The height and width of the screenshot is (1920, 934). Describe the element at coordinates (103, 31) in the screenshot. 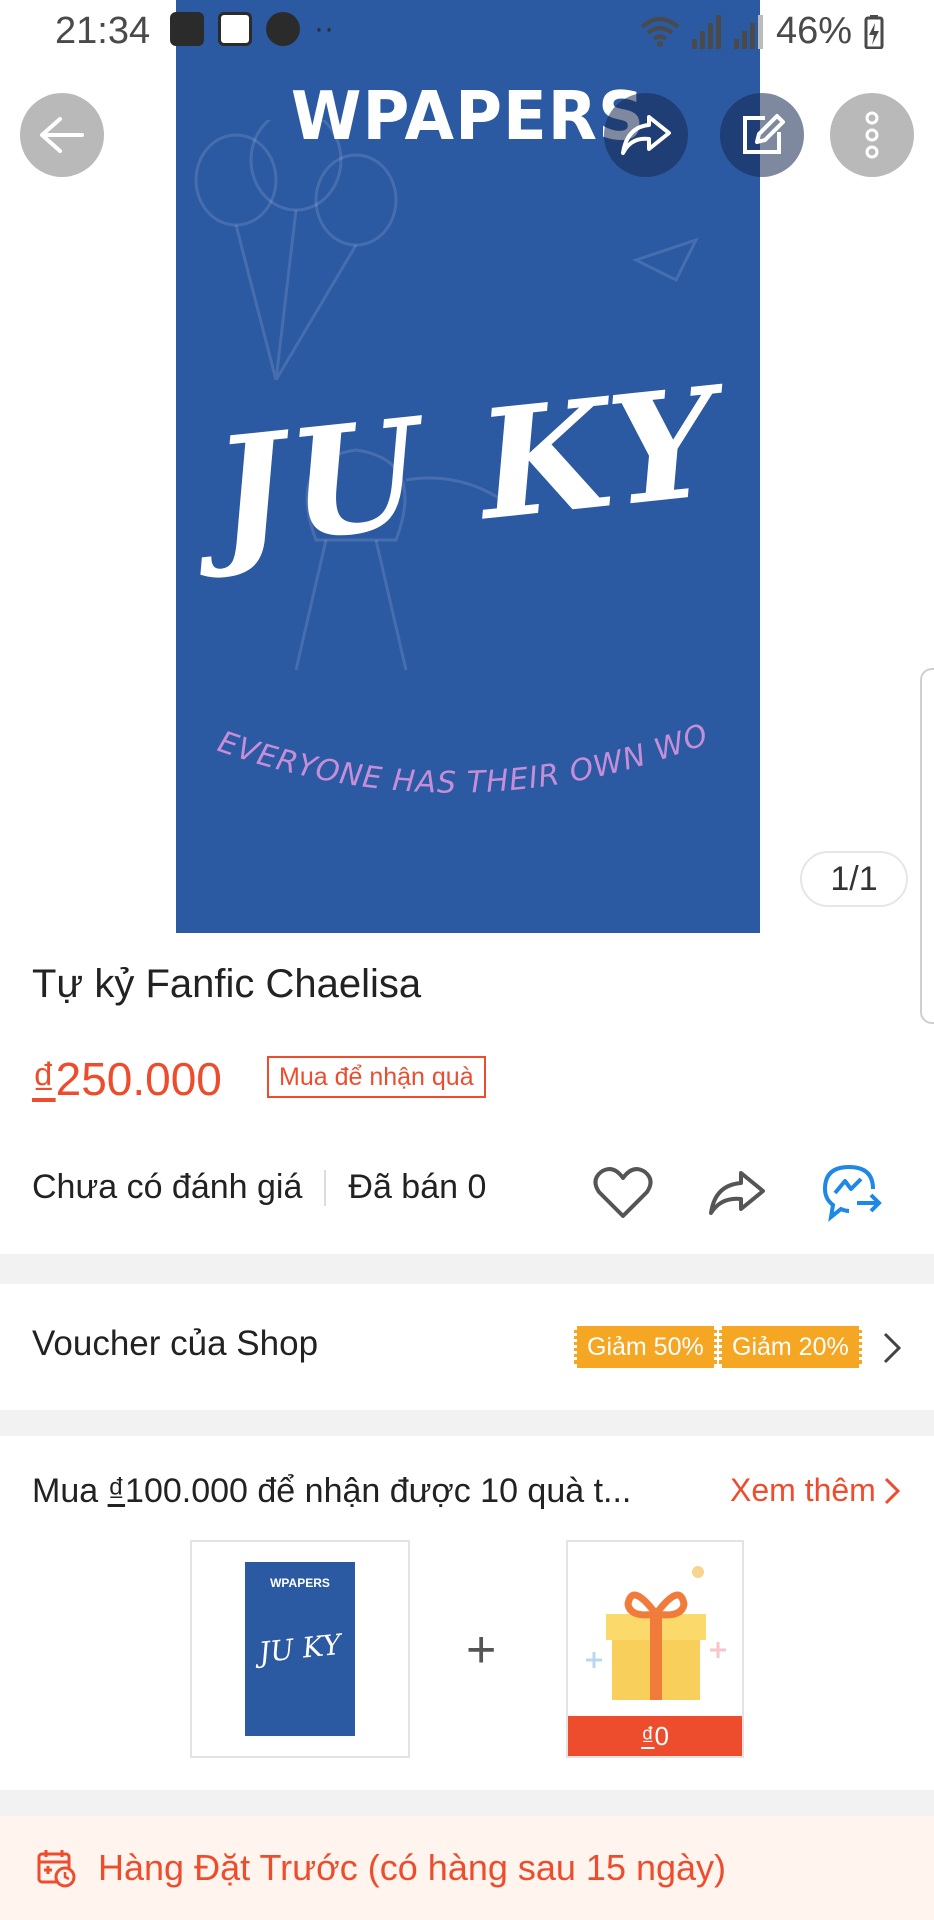

I see `status-time: 21:34` at that location.